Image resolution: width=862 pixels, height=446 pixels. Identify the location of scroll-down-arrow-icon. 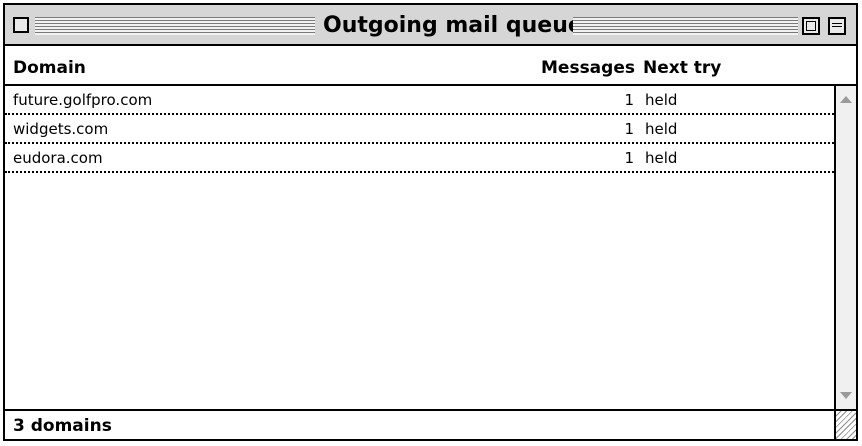
(846, 395).